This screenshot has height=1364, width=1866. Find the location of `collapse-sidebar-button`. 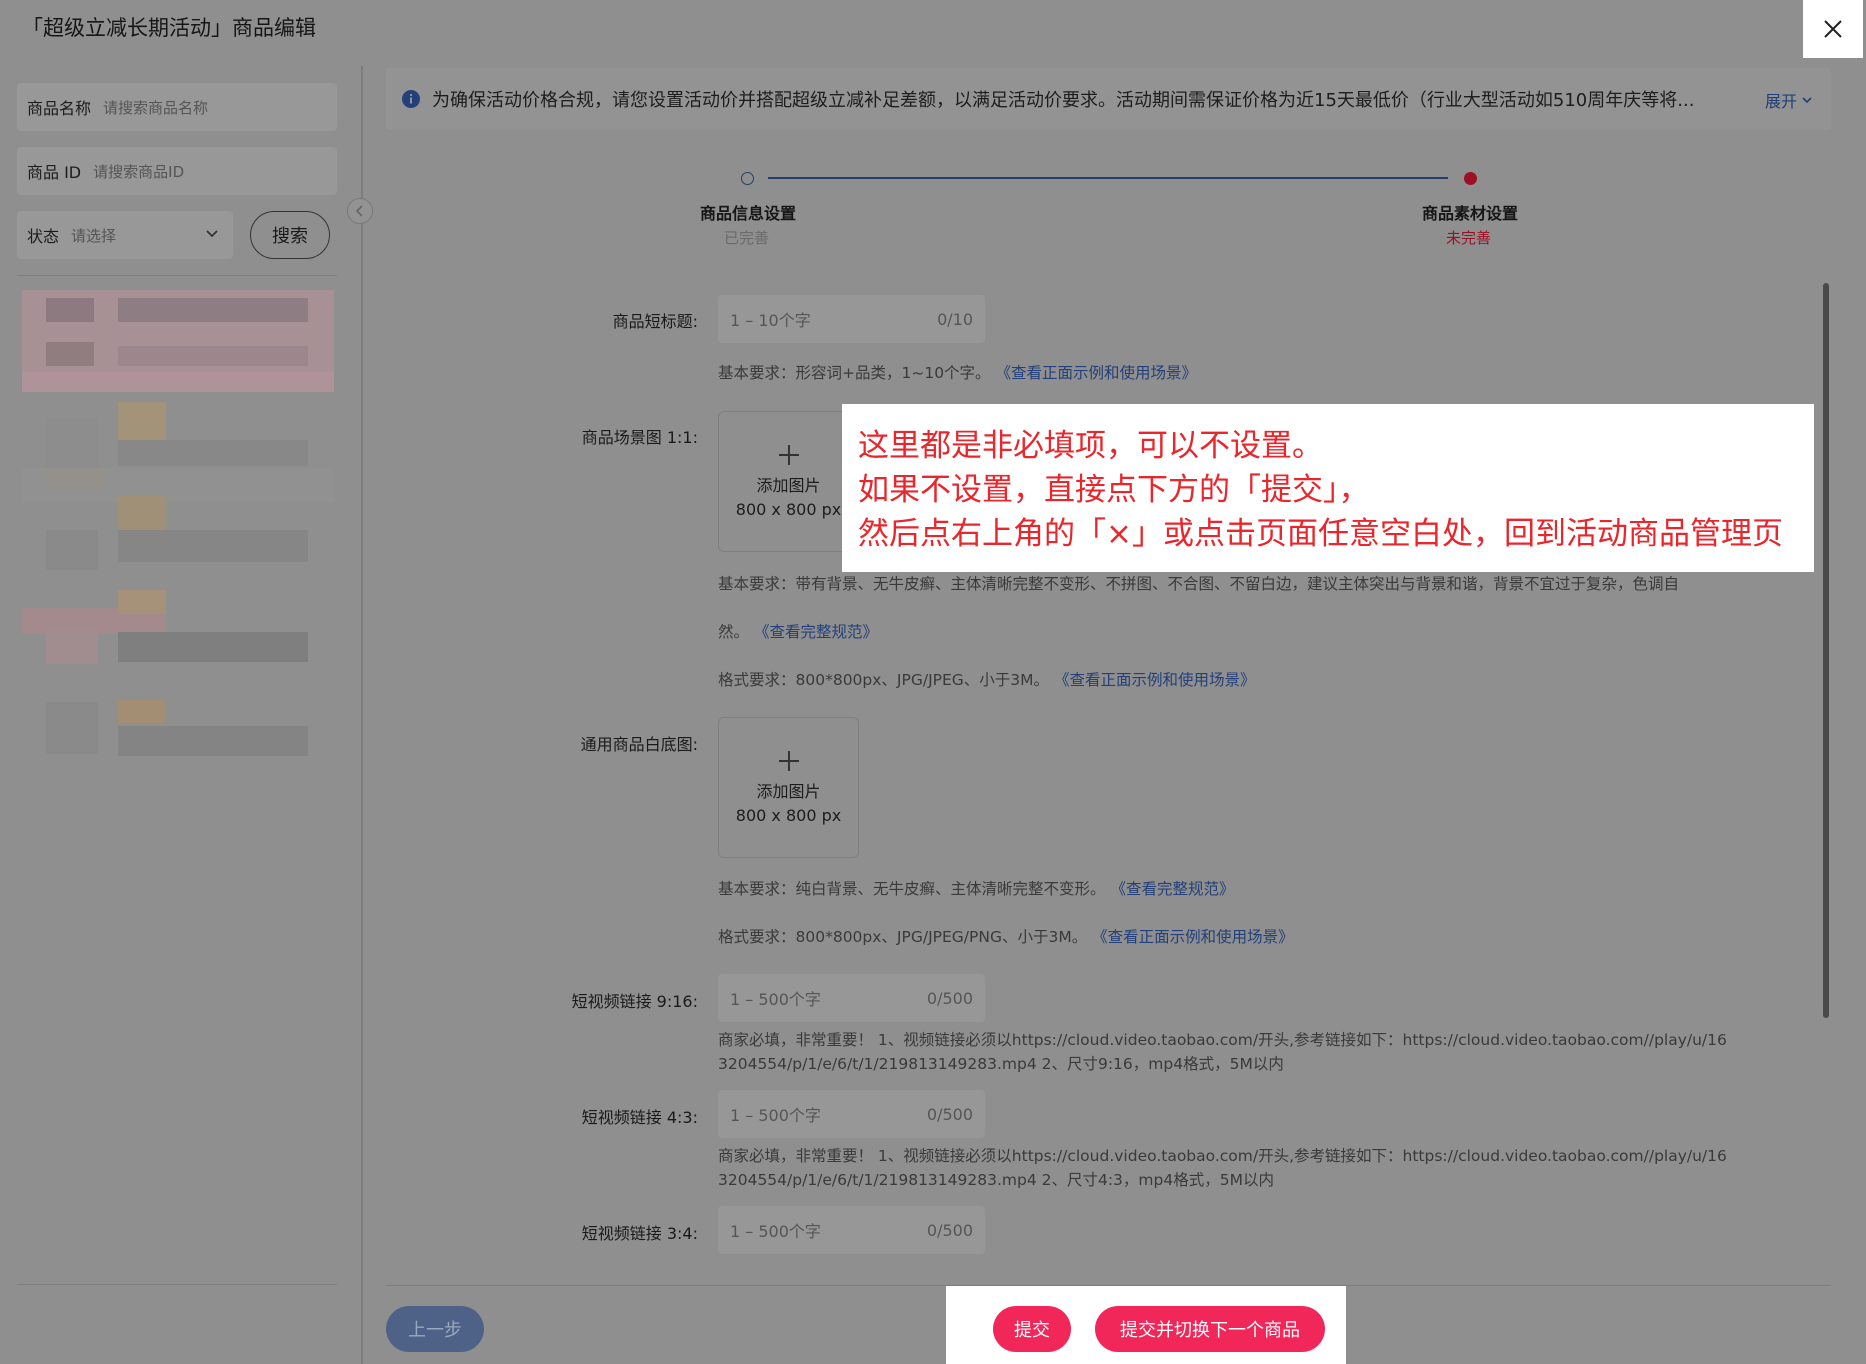

collapse-sidebar-button is located at coordinates (360, 211).